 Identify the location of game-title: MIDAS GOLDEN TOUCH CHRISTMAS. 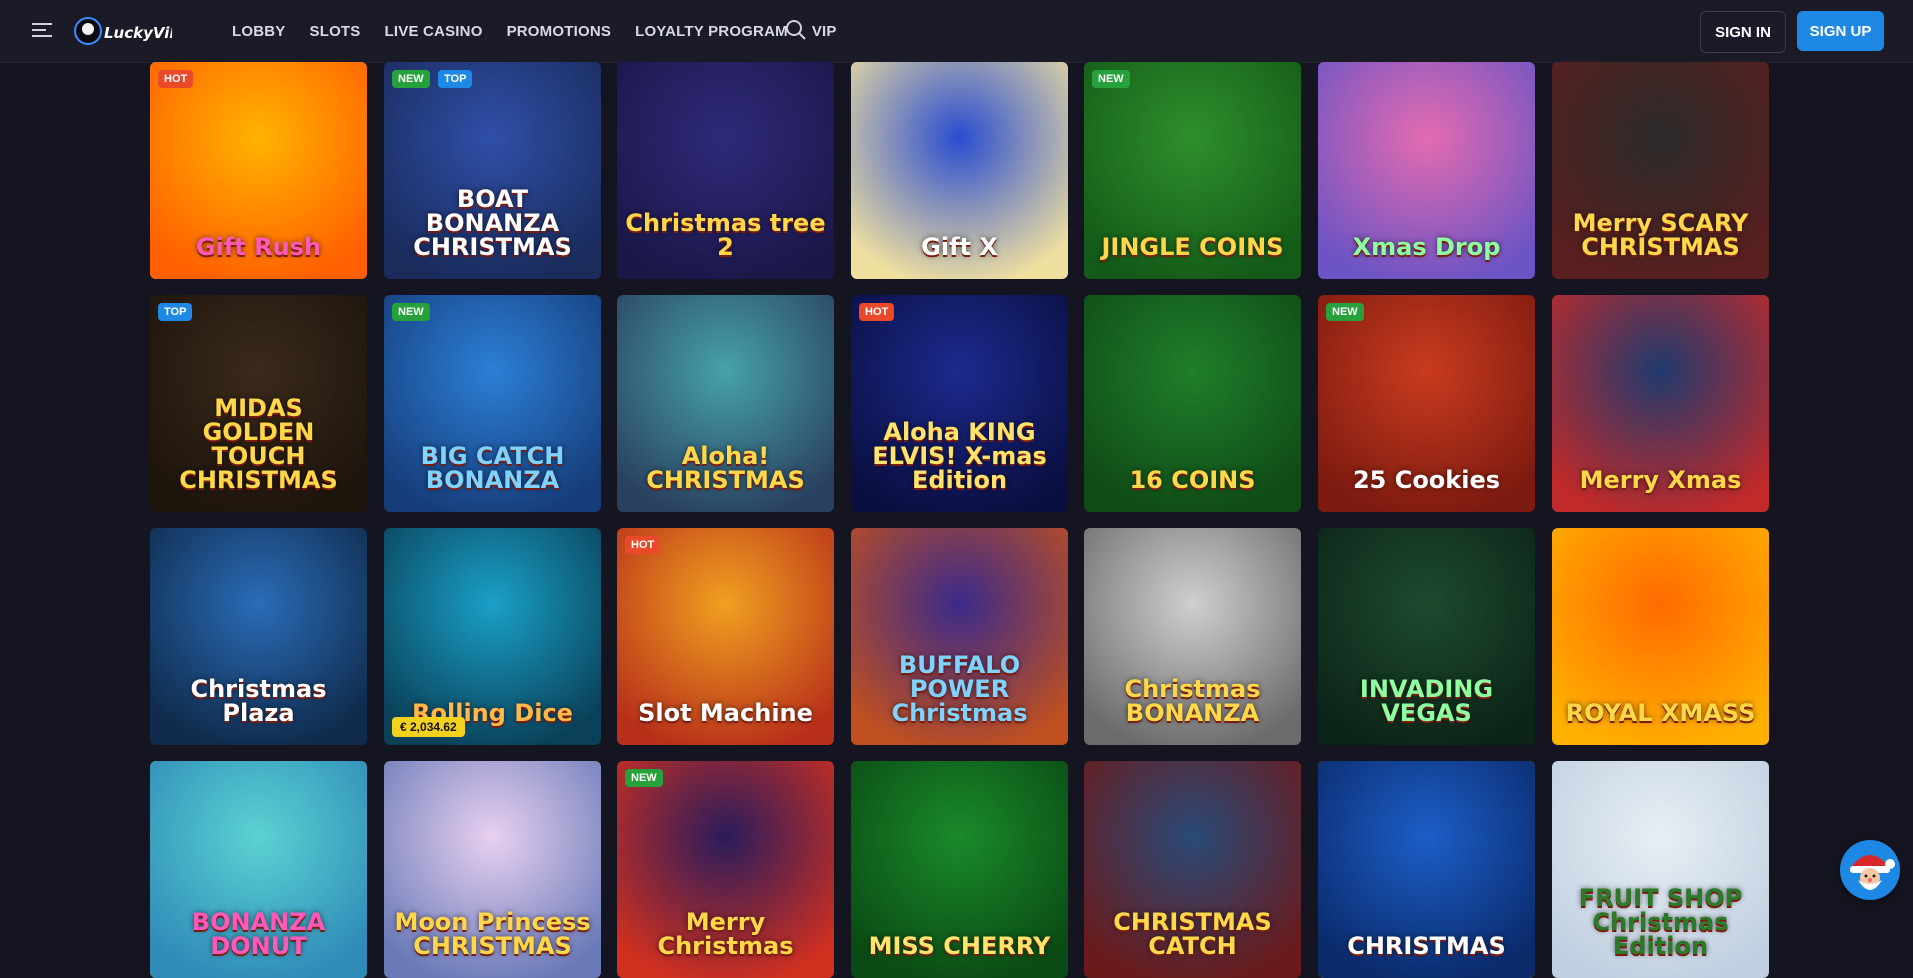
(258, 444).